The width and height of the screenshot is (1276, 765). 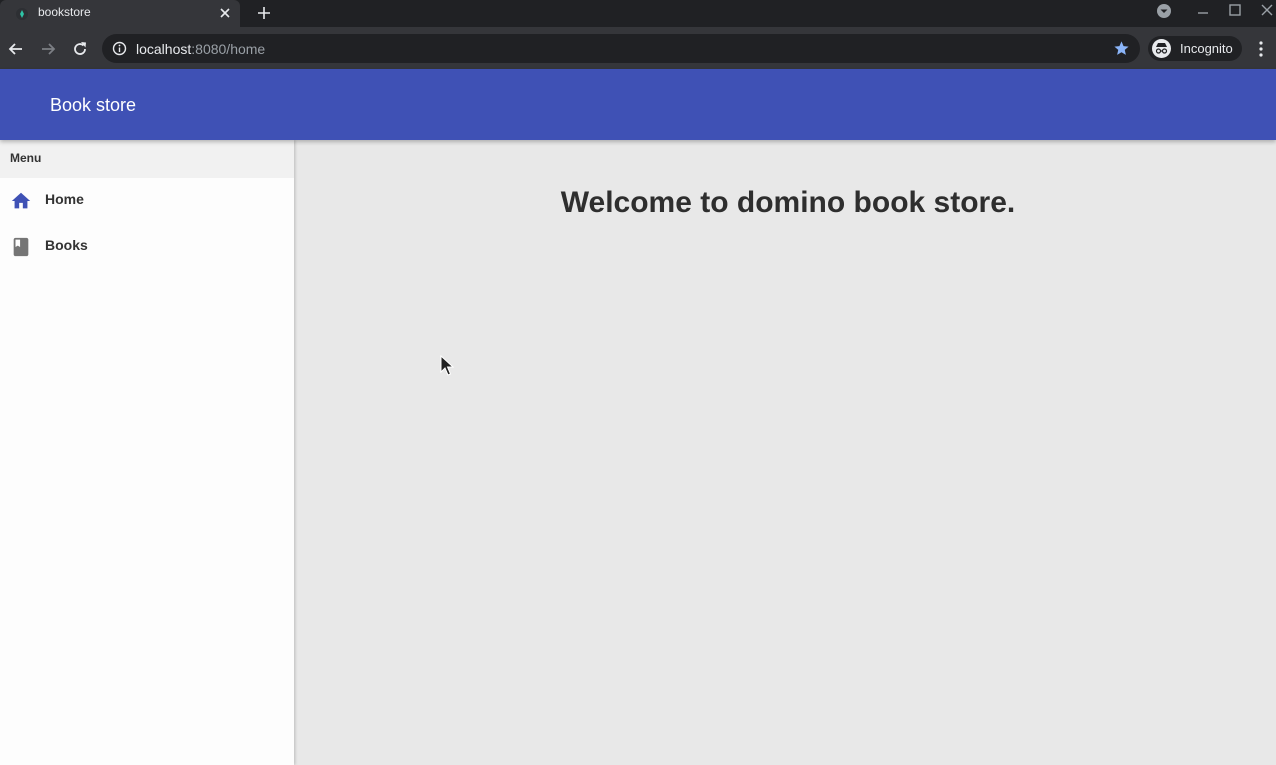 I want to click on browser-toolbar: localhost:8080/home Incognito, so click(x=638, y=48).